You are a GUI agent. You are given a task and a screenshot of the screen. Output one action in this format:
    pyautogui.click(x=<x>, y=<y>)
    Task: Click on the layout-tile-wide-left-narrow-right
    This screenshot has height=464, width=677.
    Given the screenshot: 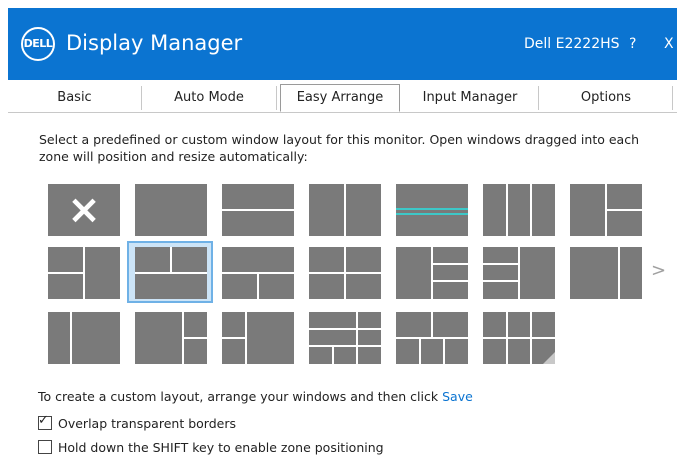 What is the action you would take?
    pyautogui.click(x=606, y=273)
    